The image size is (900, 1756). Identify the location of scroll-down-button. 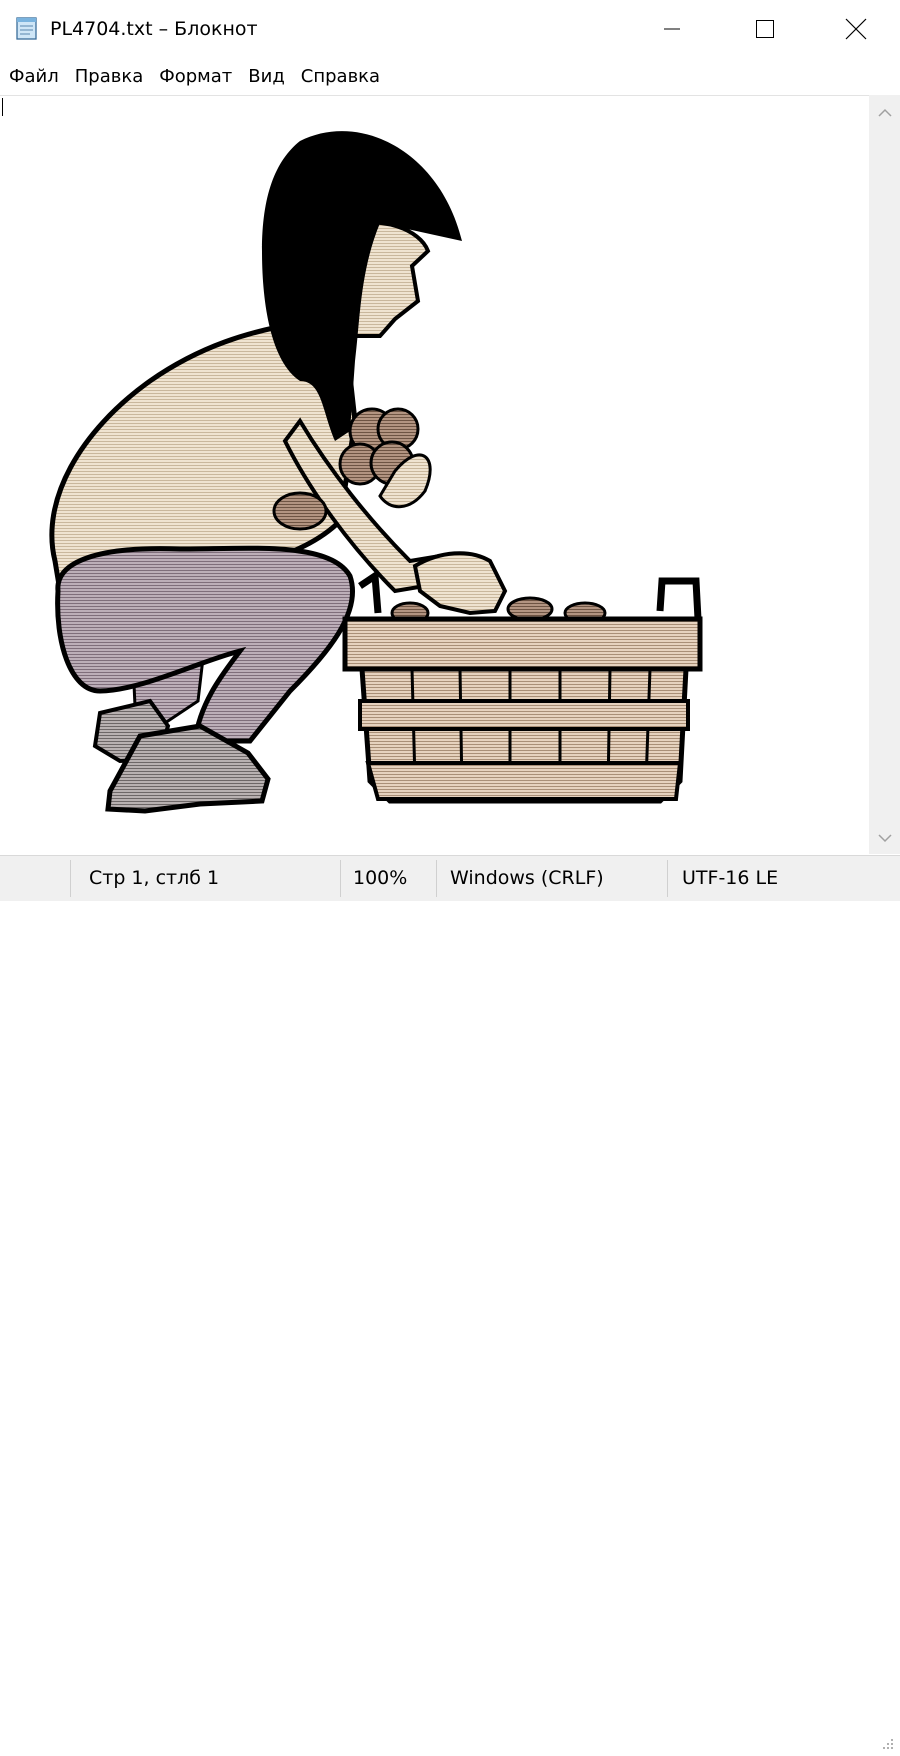
(884, 837).